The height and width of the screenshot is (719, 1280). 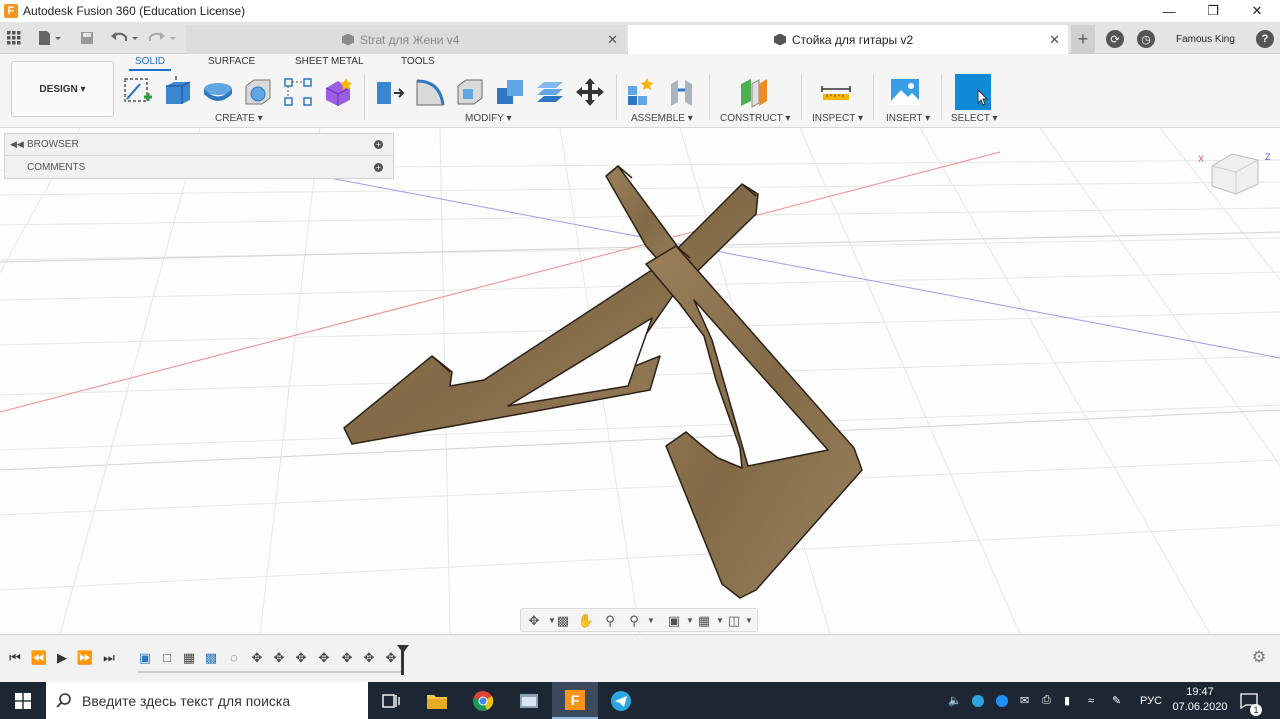 What do you see at coordinates (234, 658) in the screenshot?
I see `timeline-joint-icon: ◌` at bounding box center [234, 658].